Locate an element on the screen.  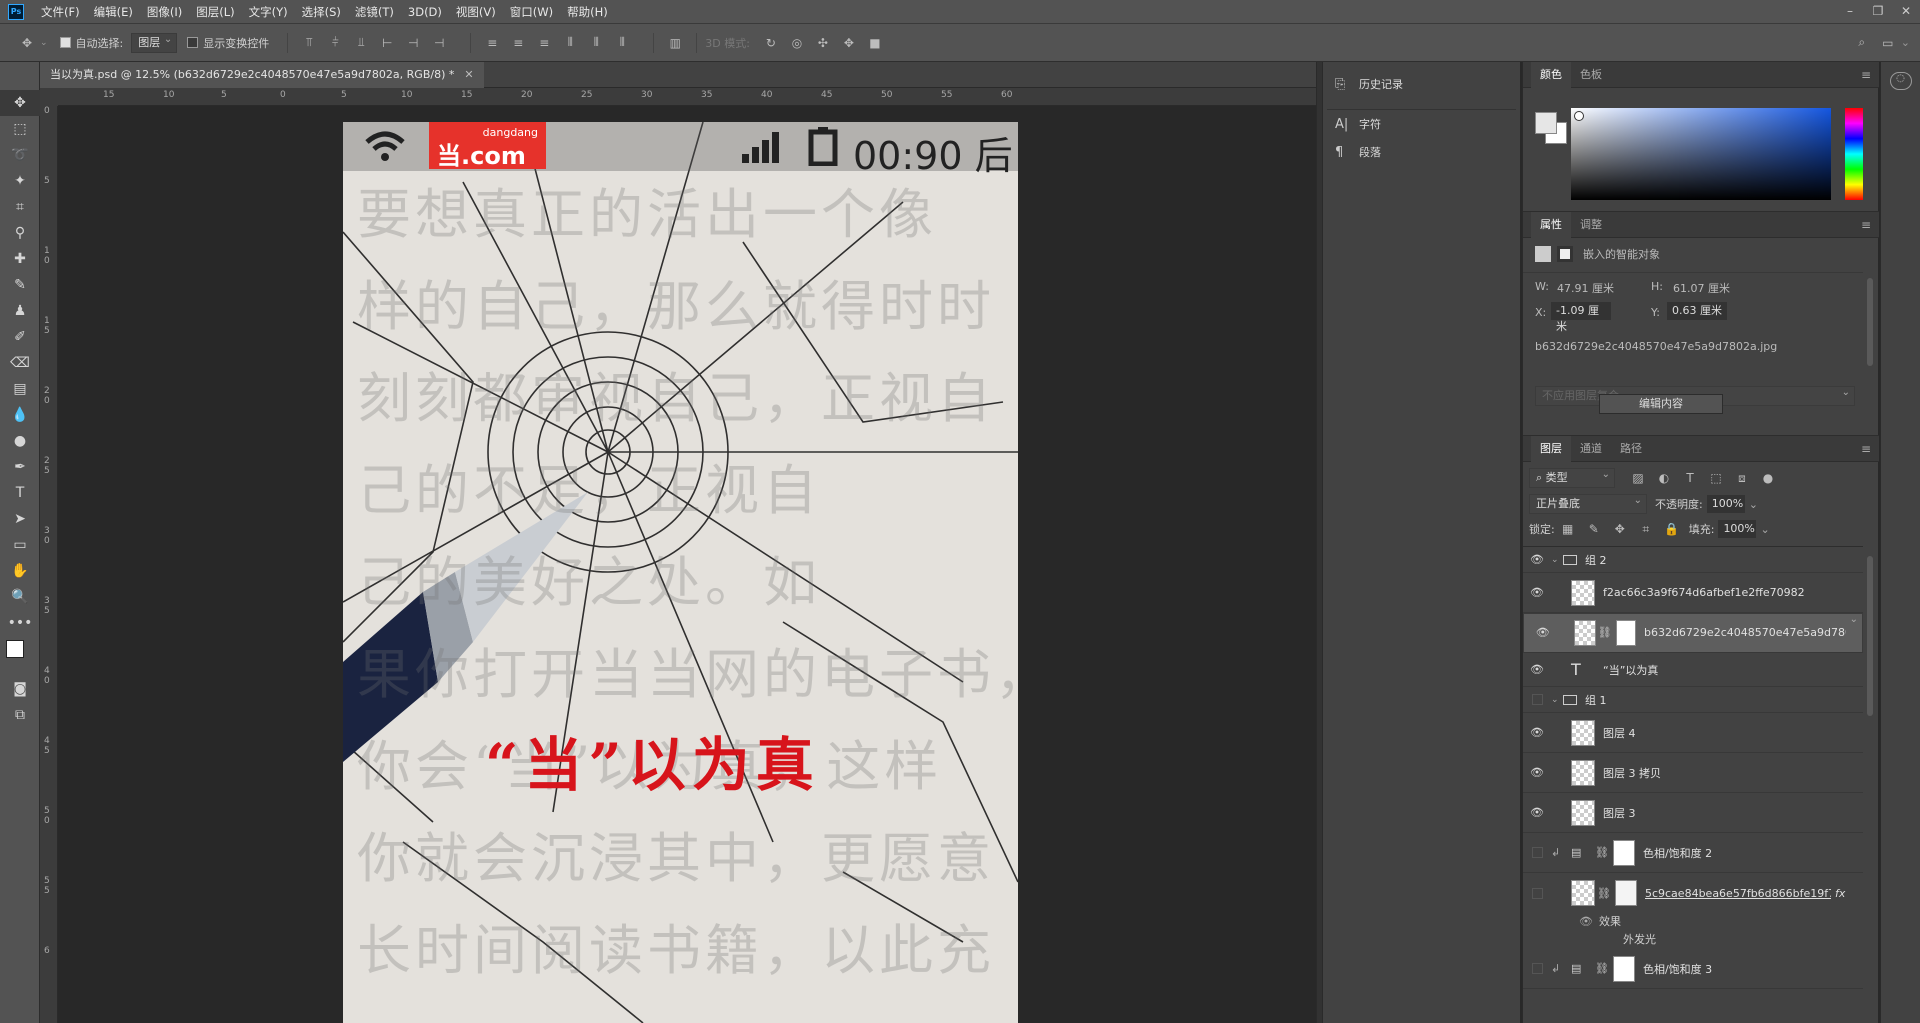
filter-smart-object-icon: ⧈ is located at coordinates (1742, 478).